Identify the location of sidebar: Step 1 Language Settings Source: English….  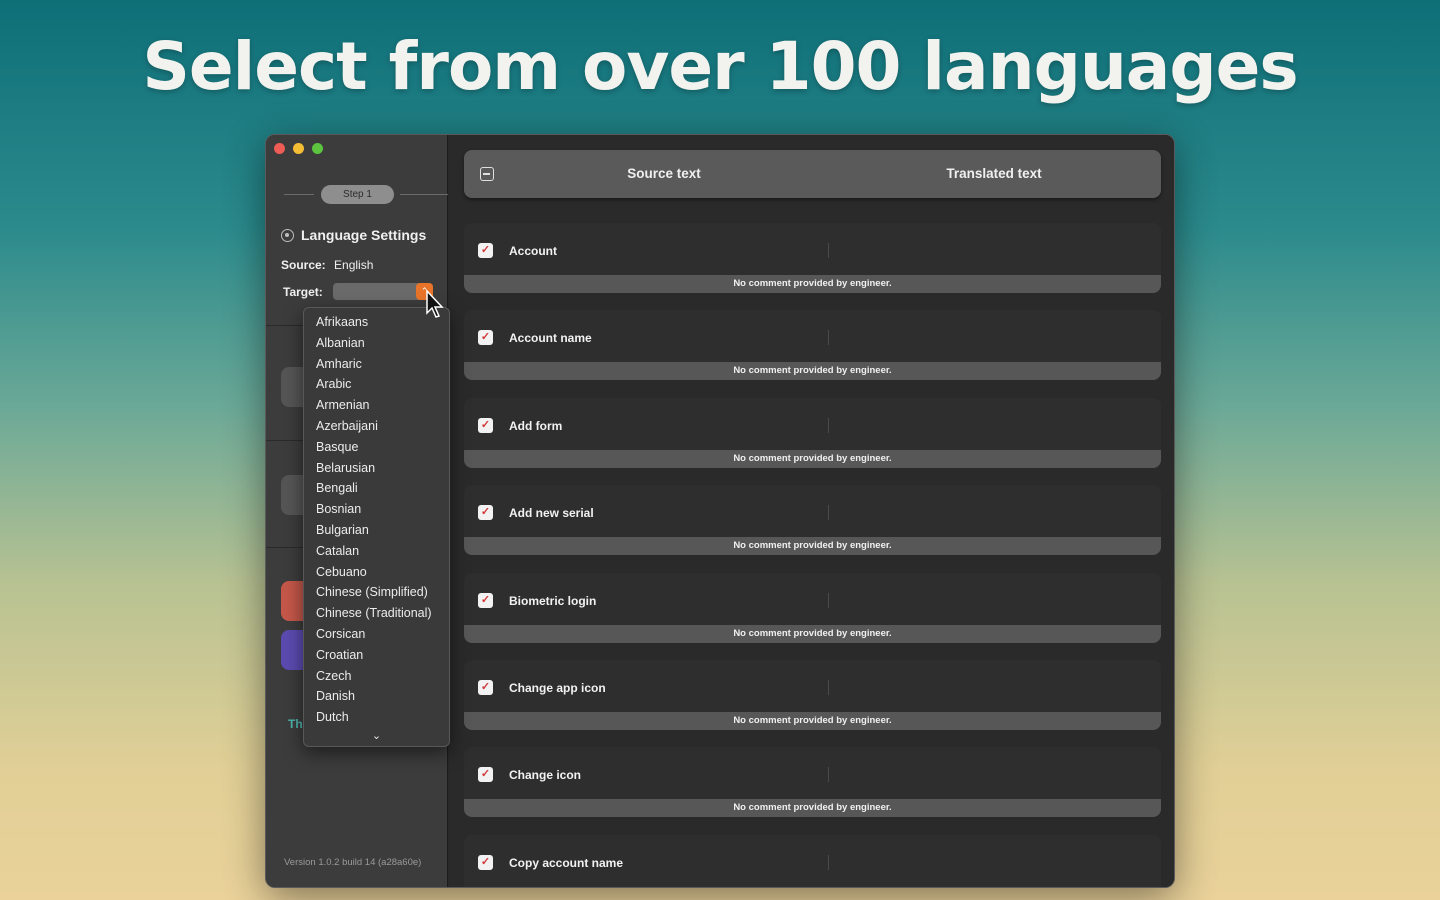
(358, 511).